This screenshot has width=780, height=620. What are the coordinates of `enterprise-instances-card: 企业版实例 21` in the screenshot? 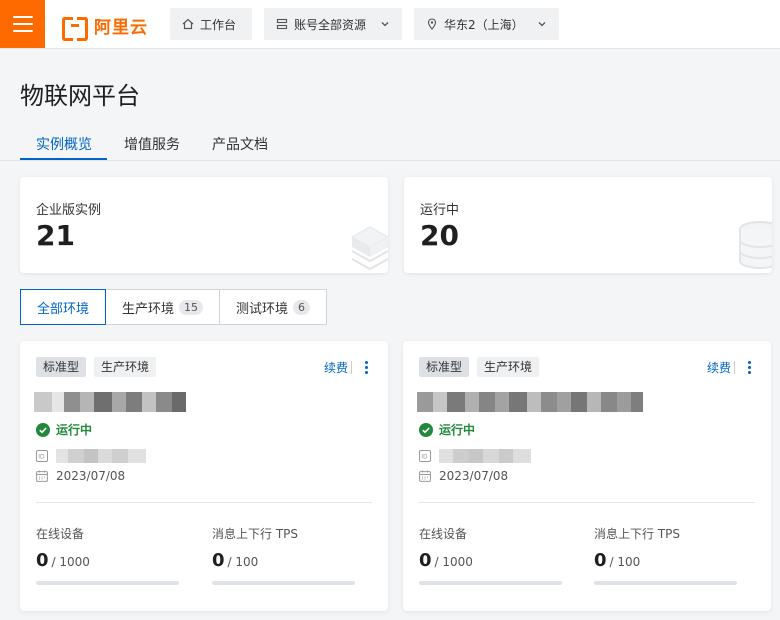 It's located at (204, 225).